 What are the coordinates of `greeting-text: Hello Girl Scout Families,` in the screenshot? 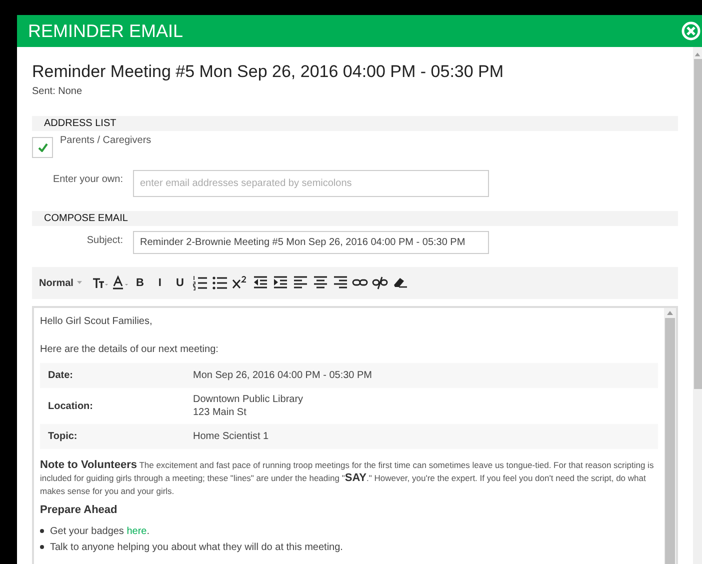 It's located at (97, 322).